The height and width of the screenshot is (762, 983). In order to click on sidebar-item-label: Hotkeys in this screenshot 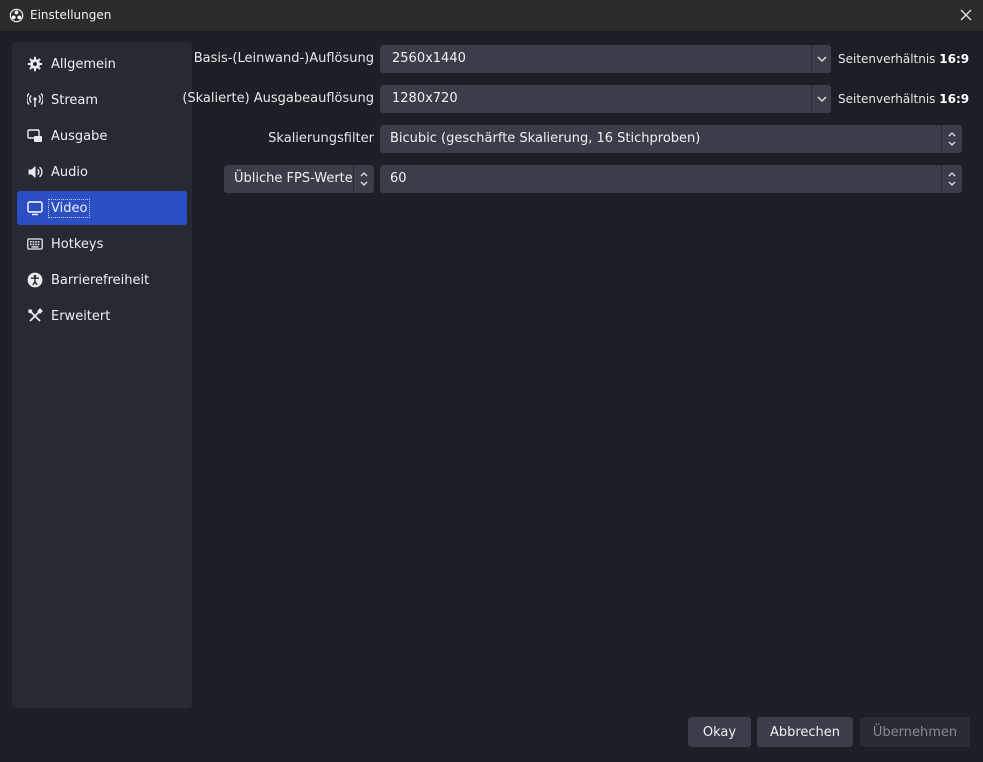, I will do `click(77, 244)`.